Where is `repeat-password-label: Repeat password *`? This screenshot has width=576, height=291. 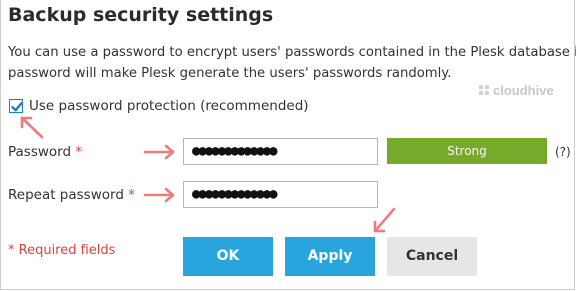
repeat-password-label: Repeat password * is located at coordinates (71, 195).